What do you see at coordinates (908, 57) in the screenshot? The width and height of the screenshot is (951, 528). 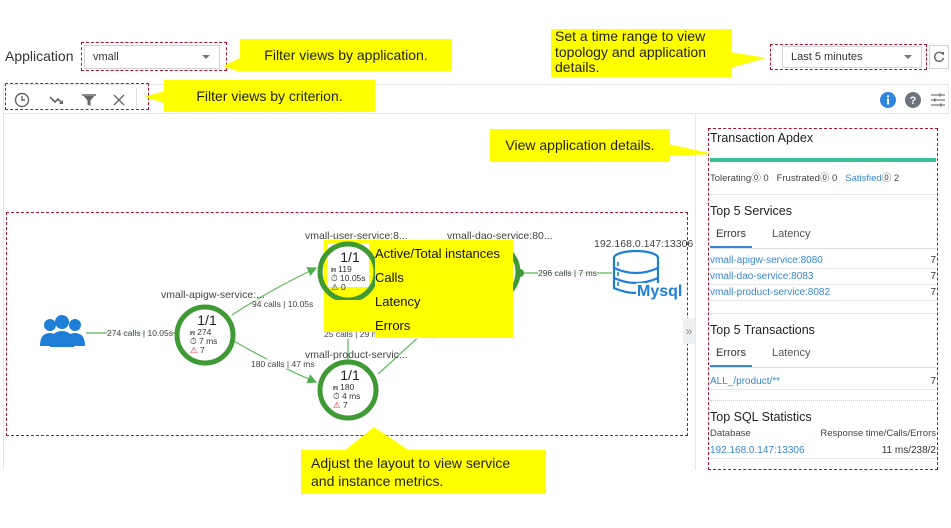 I see `chevron-down-icon` at bounding box center [908, 57].